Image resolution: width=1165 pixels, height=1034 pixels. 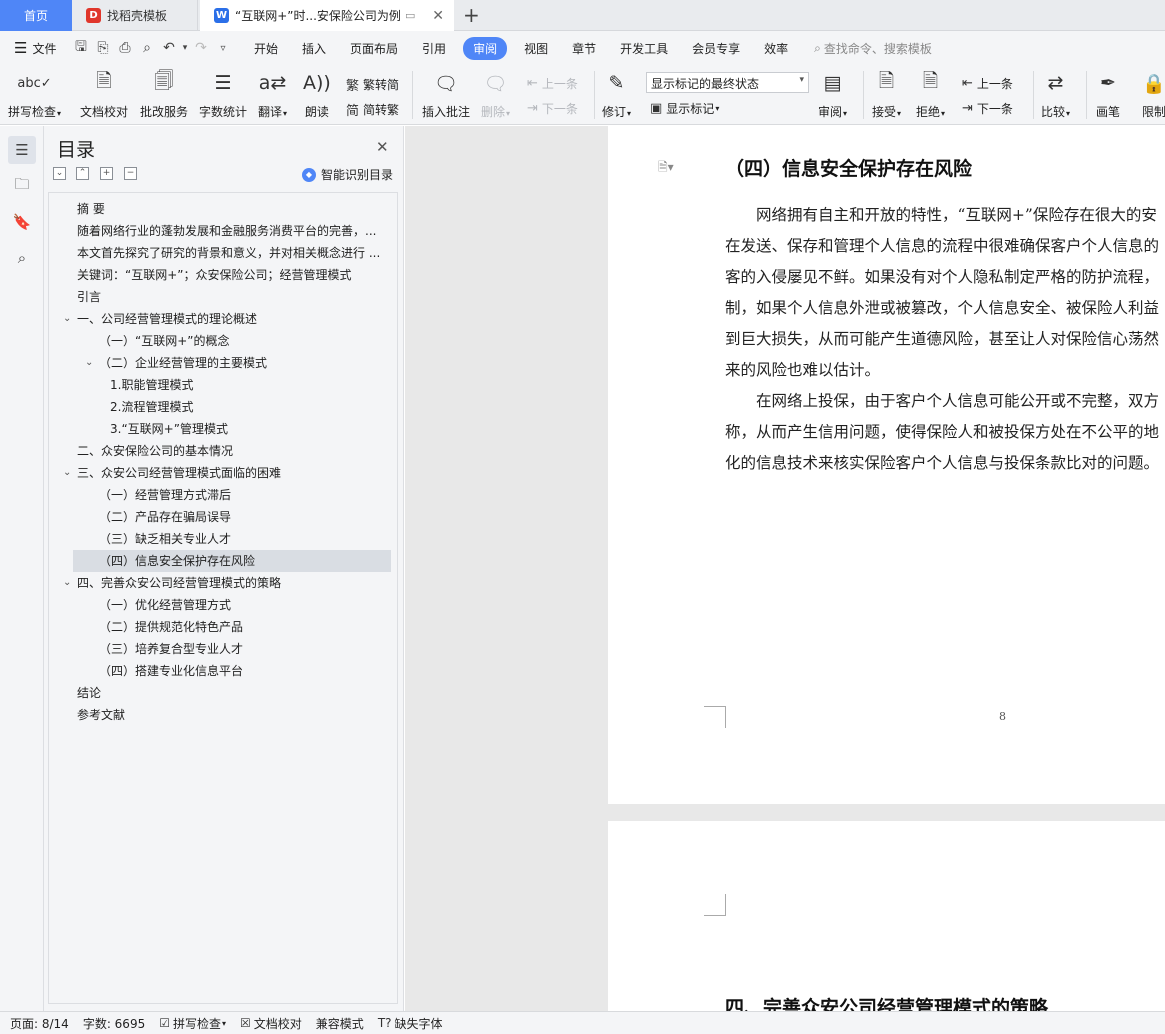 What do you see at coordinates (347, 174) in the screenshot?
I see `smart-toc-button: ◆ 智能识别目录` at bounding box center [347, 174].